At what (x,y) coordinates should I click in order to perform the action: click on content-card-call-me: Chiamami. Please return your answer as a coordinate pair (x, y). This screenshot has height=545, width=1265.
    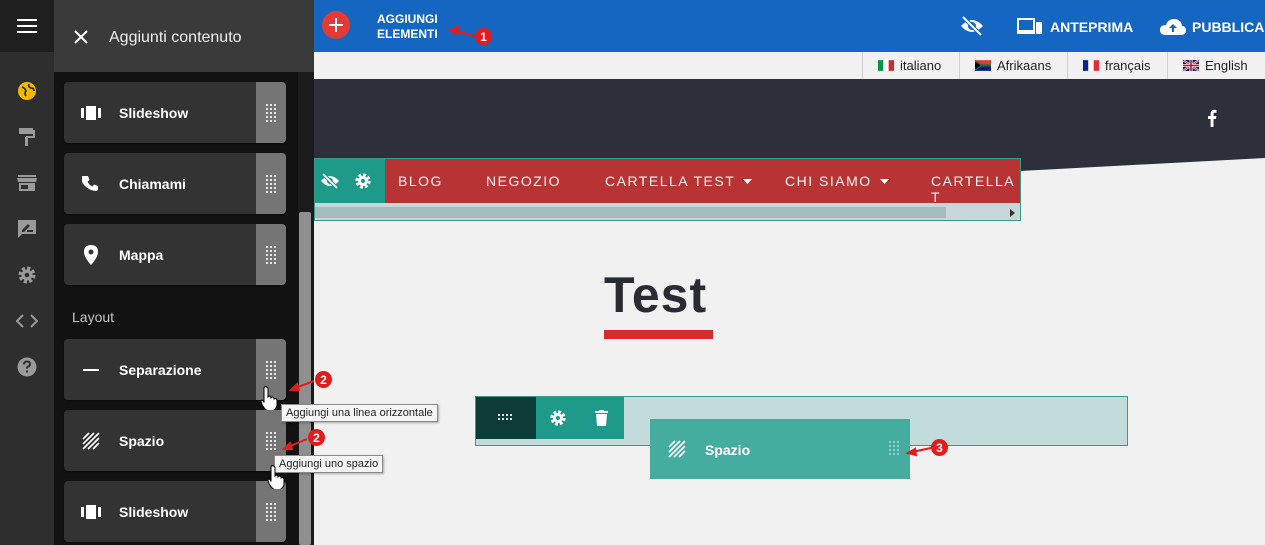
    Looking at the image, I should click on (175, 183).